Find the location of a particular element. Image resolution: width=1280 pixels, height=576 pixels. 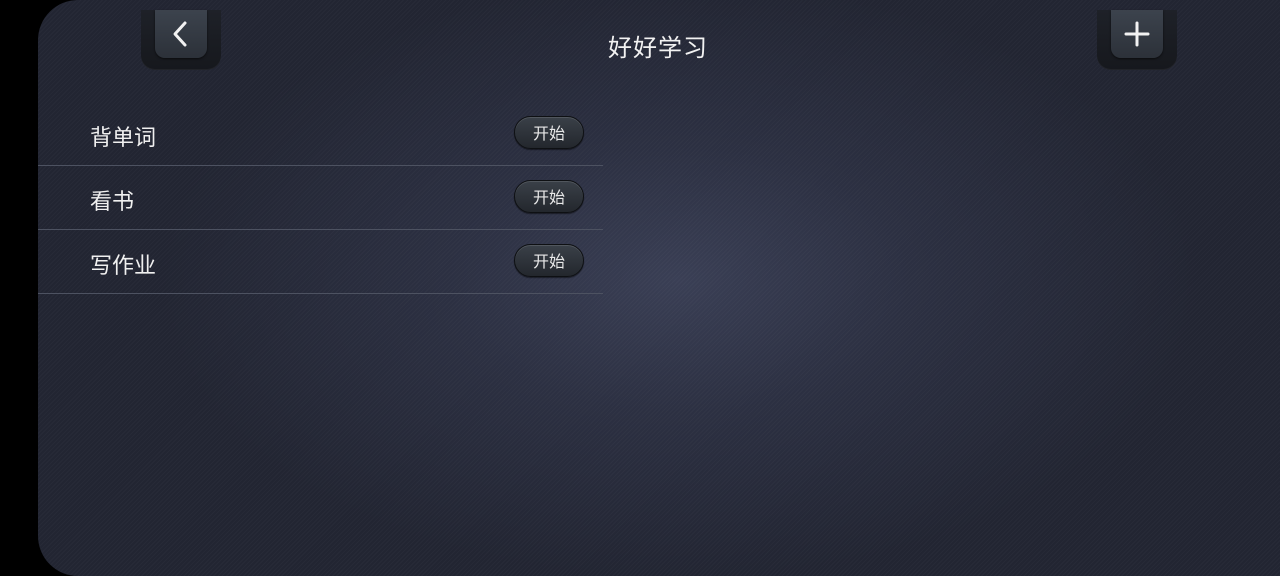

chevron-left-icon is located at coordinates (180, 34).